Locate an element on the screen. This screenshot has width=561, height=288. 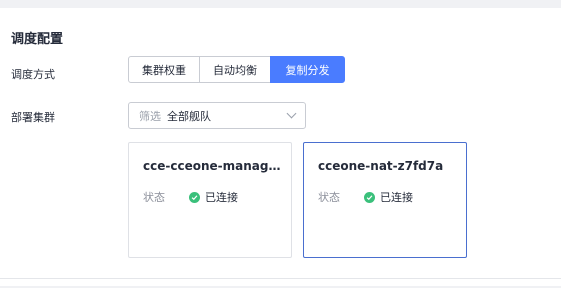
cluster-card: cce-cceone-manage... 状态 已连接 is located at coordinates (210, 200).